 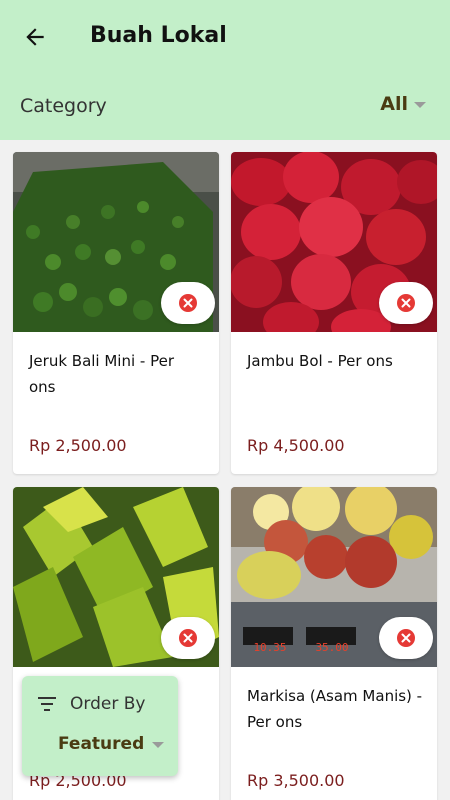 I want to click on category-dropdown: All, so click(x=403, y=104).